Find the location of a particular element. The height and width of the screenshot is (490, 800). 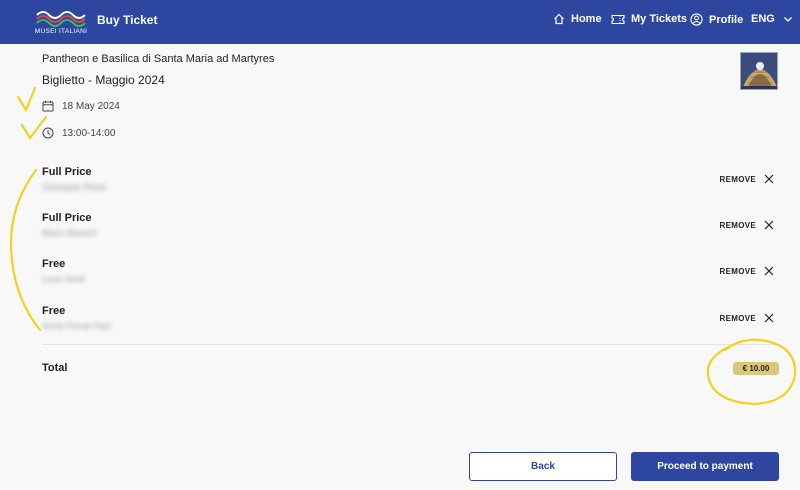

ticket-holder-name: Giuseppe Rossi is located at coordinates (74, 187).